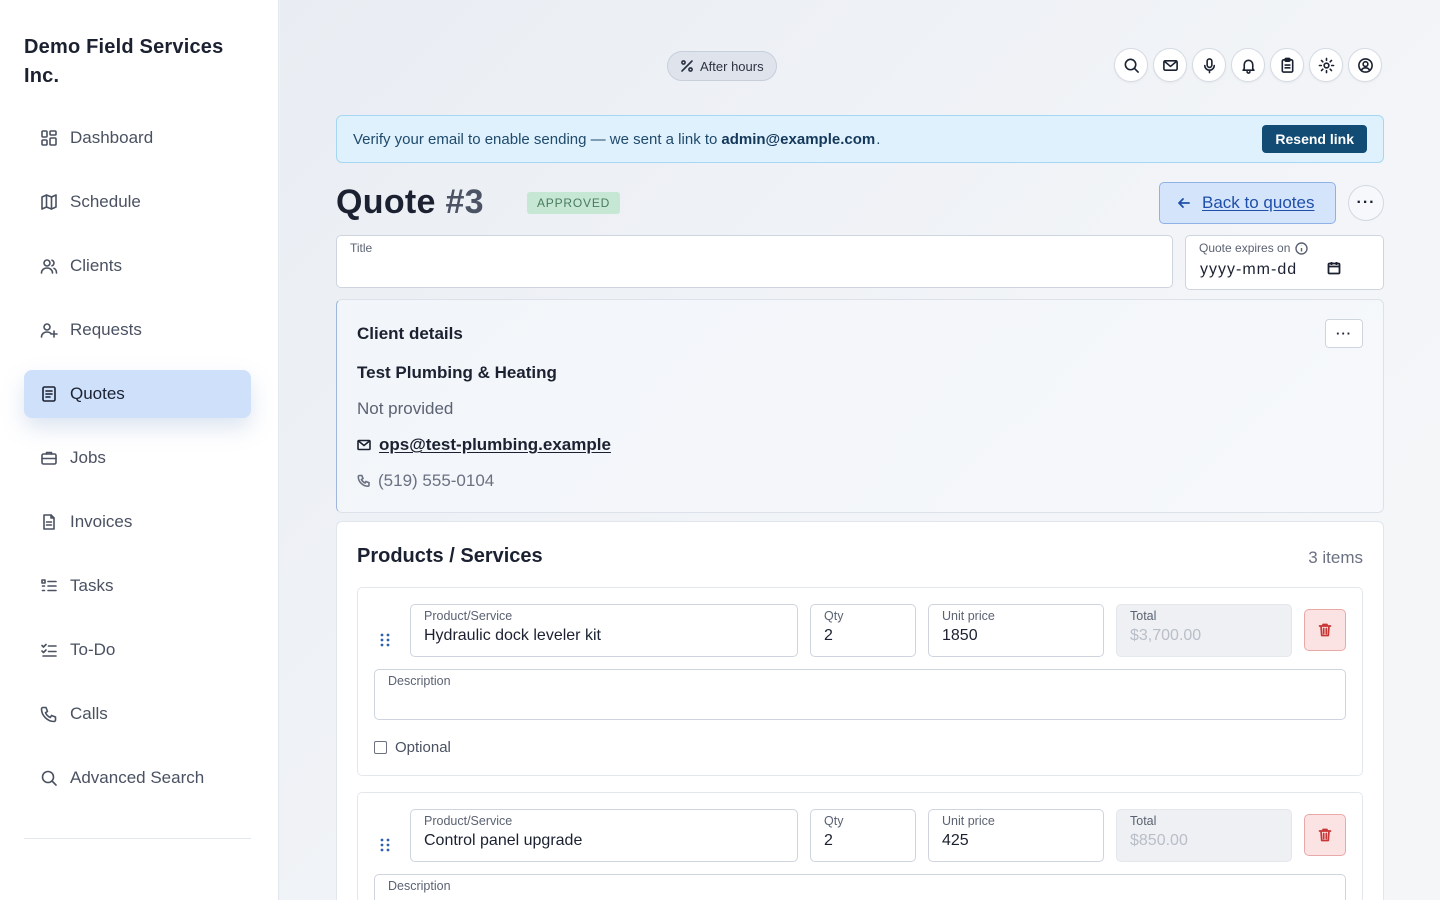 This screenshot has width=1440, height=900. What do you see at coordinates (1302, 248) in the screenshot?
I see `info-icon` at bounding box center [1302, 248].